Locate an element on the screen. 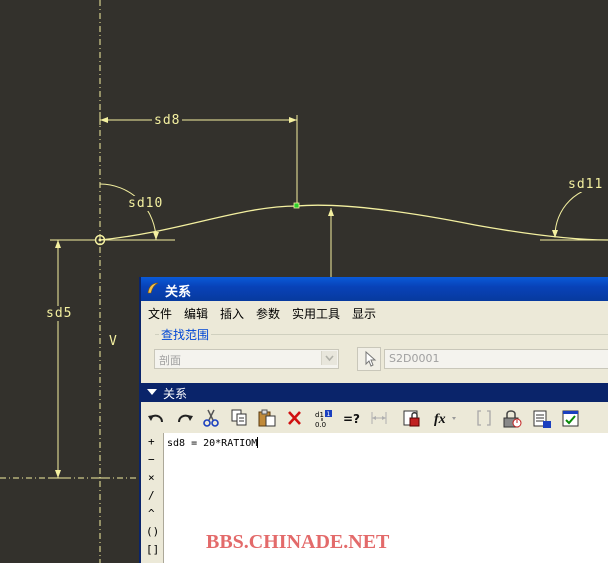  operator-minus: − is located at coordinates (151, 459).